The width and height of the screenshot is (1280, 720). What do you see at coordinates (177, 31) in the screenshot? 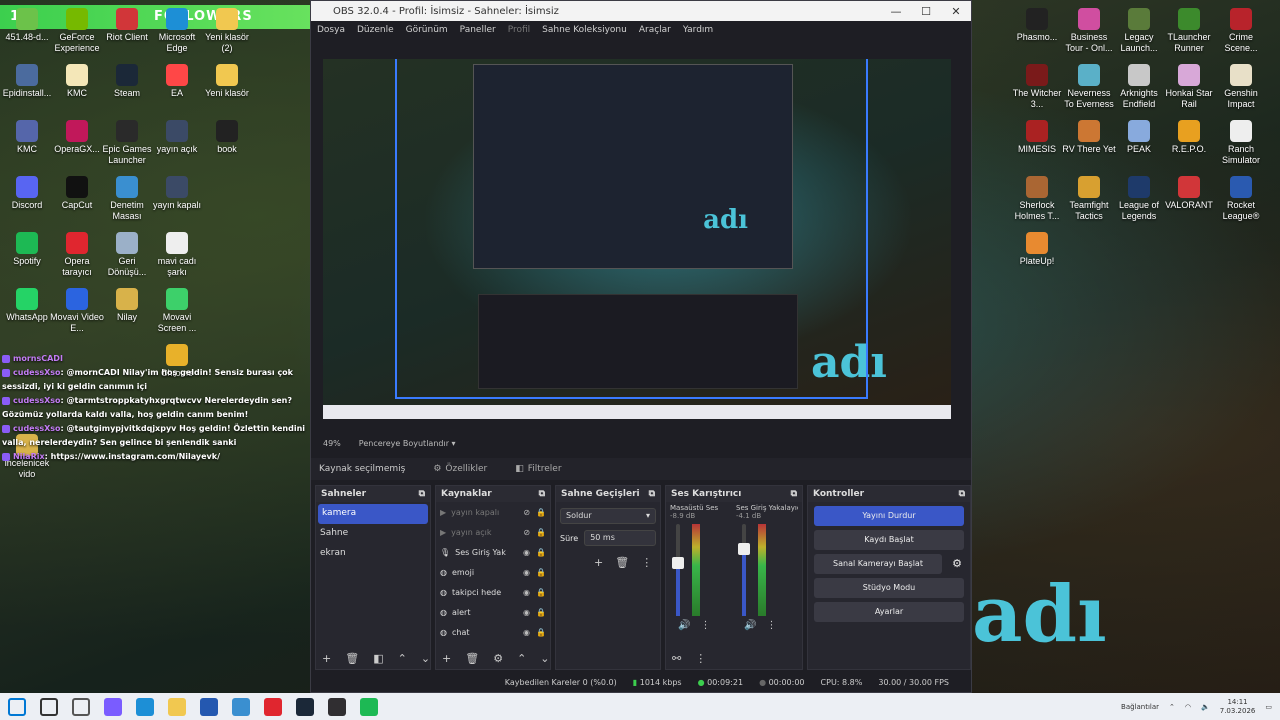
I see `desktop-shortcut: Microsoft Edge` at bounding box center [177, 31].